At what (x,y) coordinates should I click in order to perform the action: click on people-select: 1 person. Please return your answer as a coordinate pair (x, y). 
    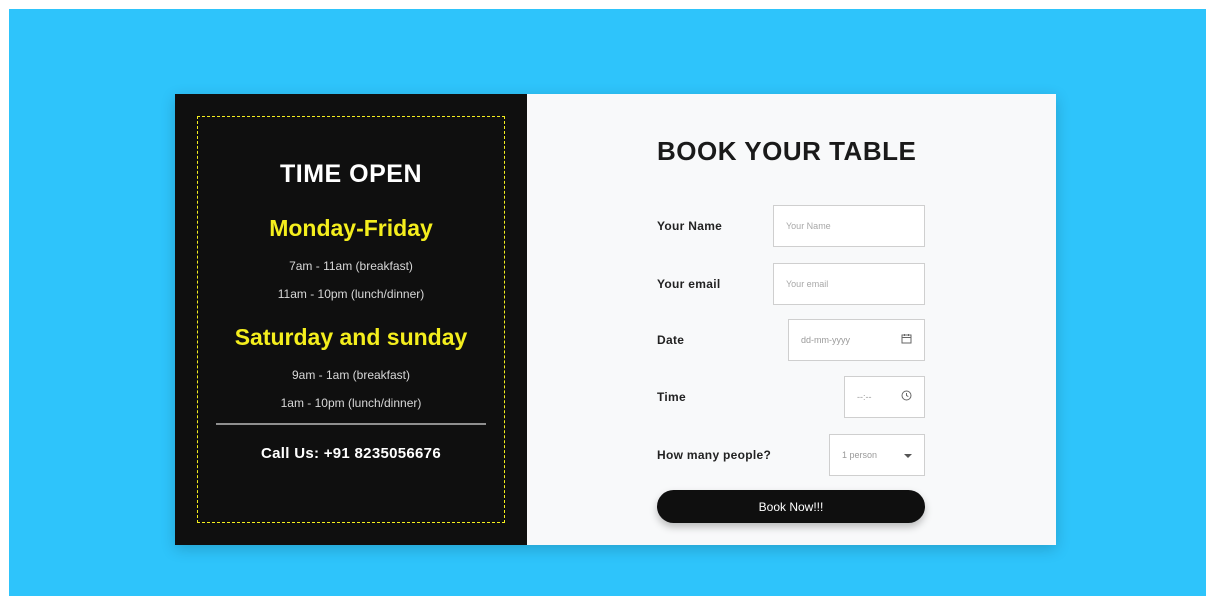
    Looking at the image, I should click on (877, 455).